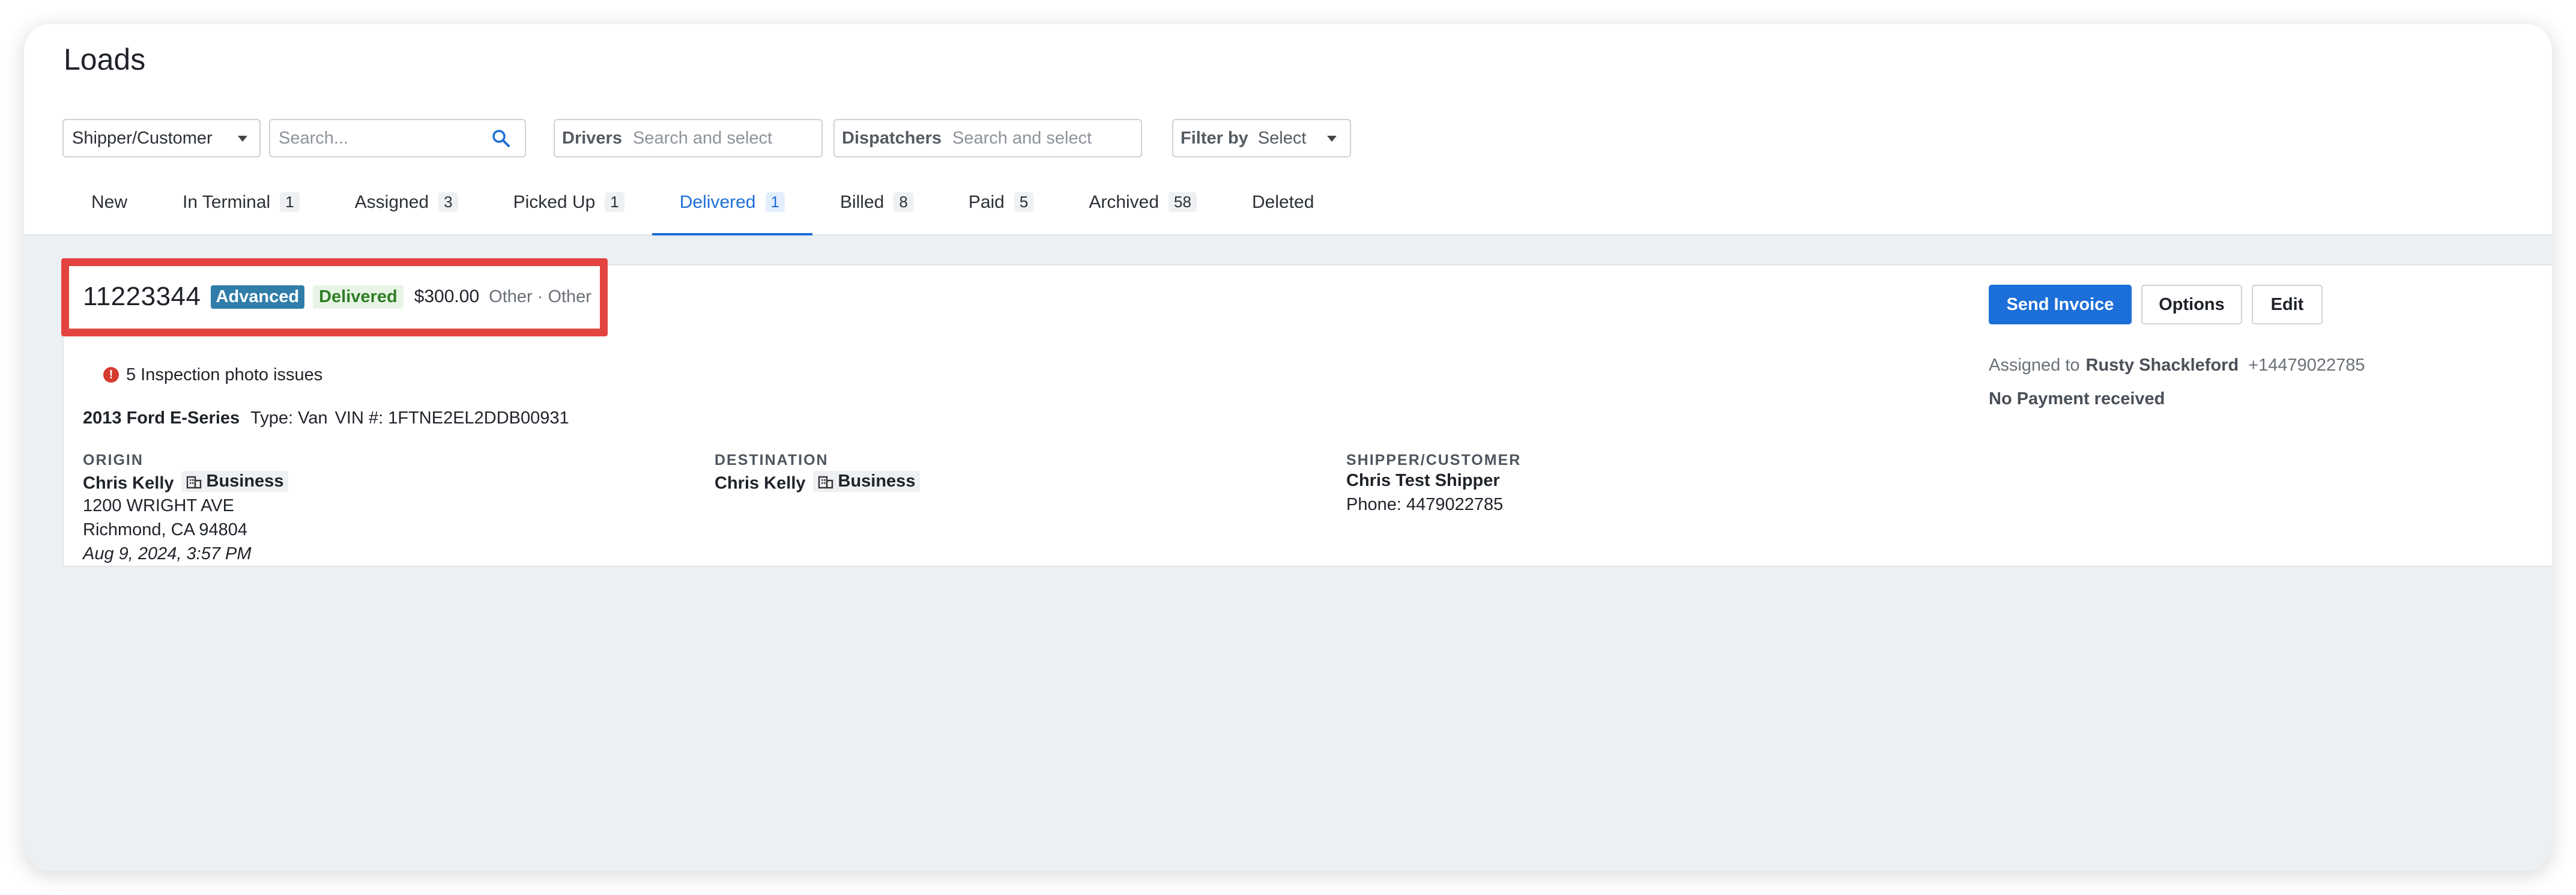 The image size is (2576, 895). What do you see at coordinates (1024, 202) in the screenshot?
I see `tab-count: 5` at bounding box center [1024, 202].